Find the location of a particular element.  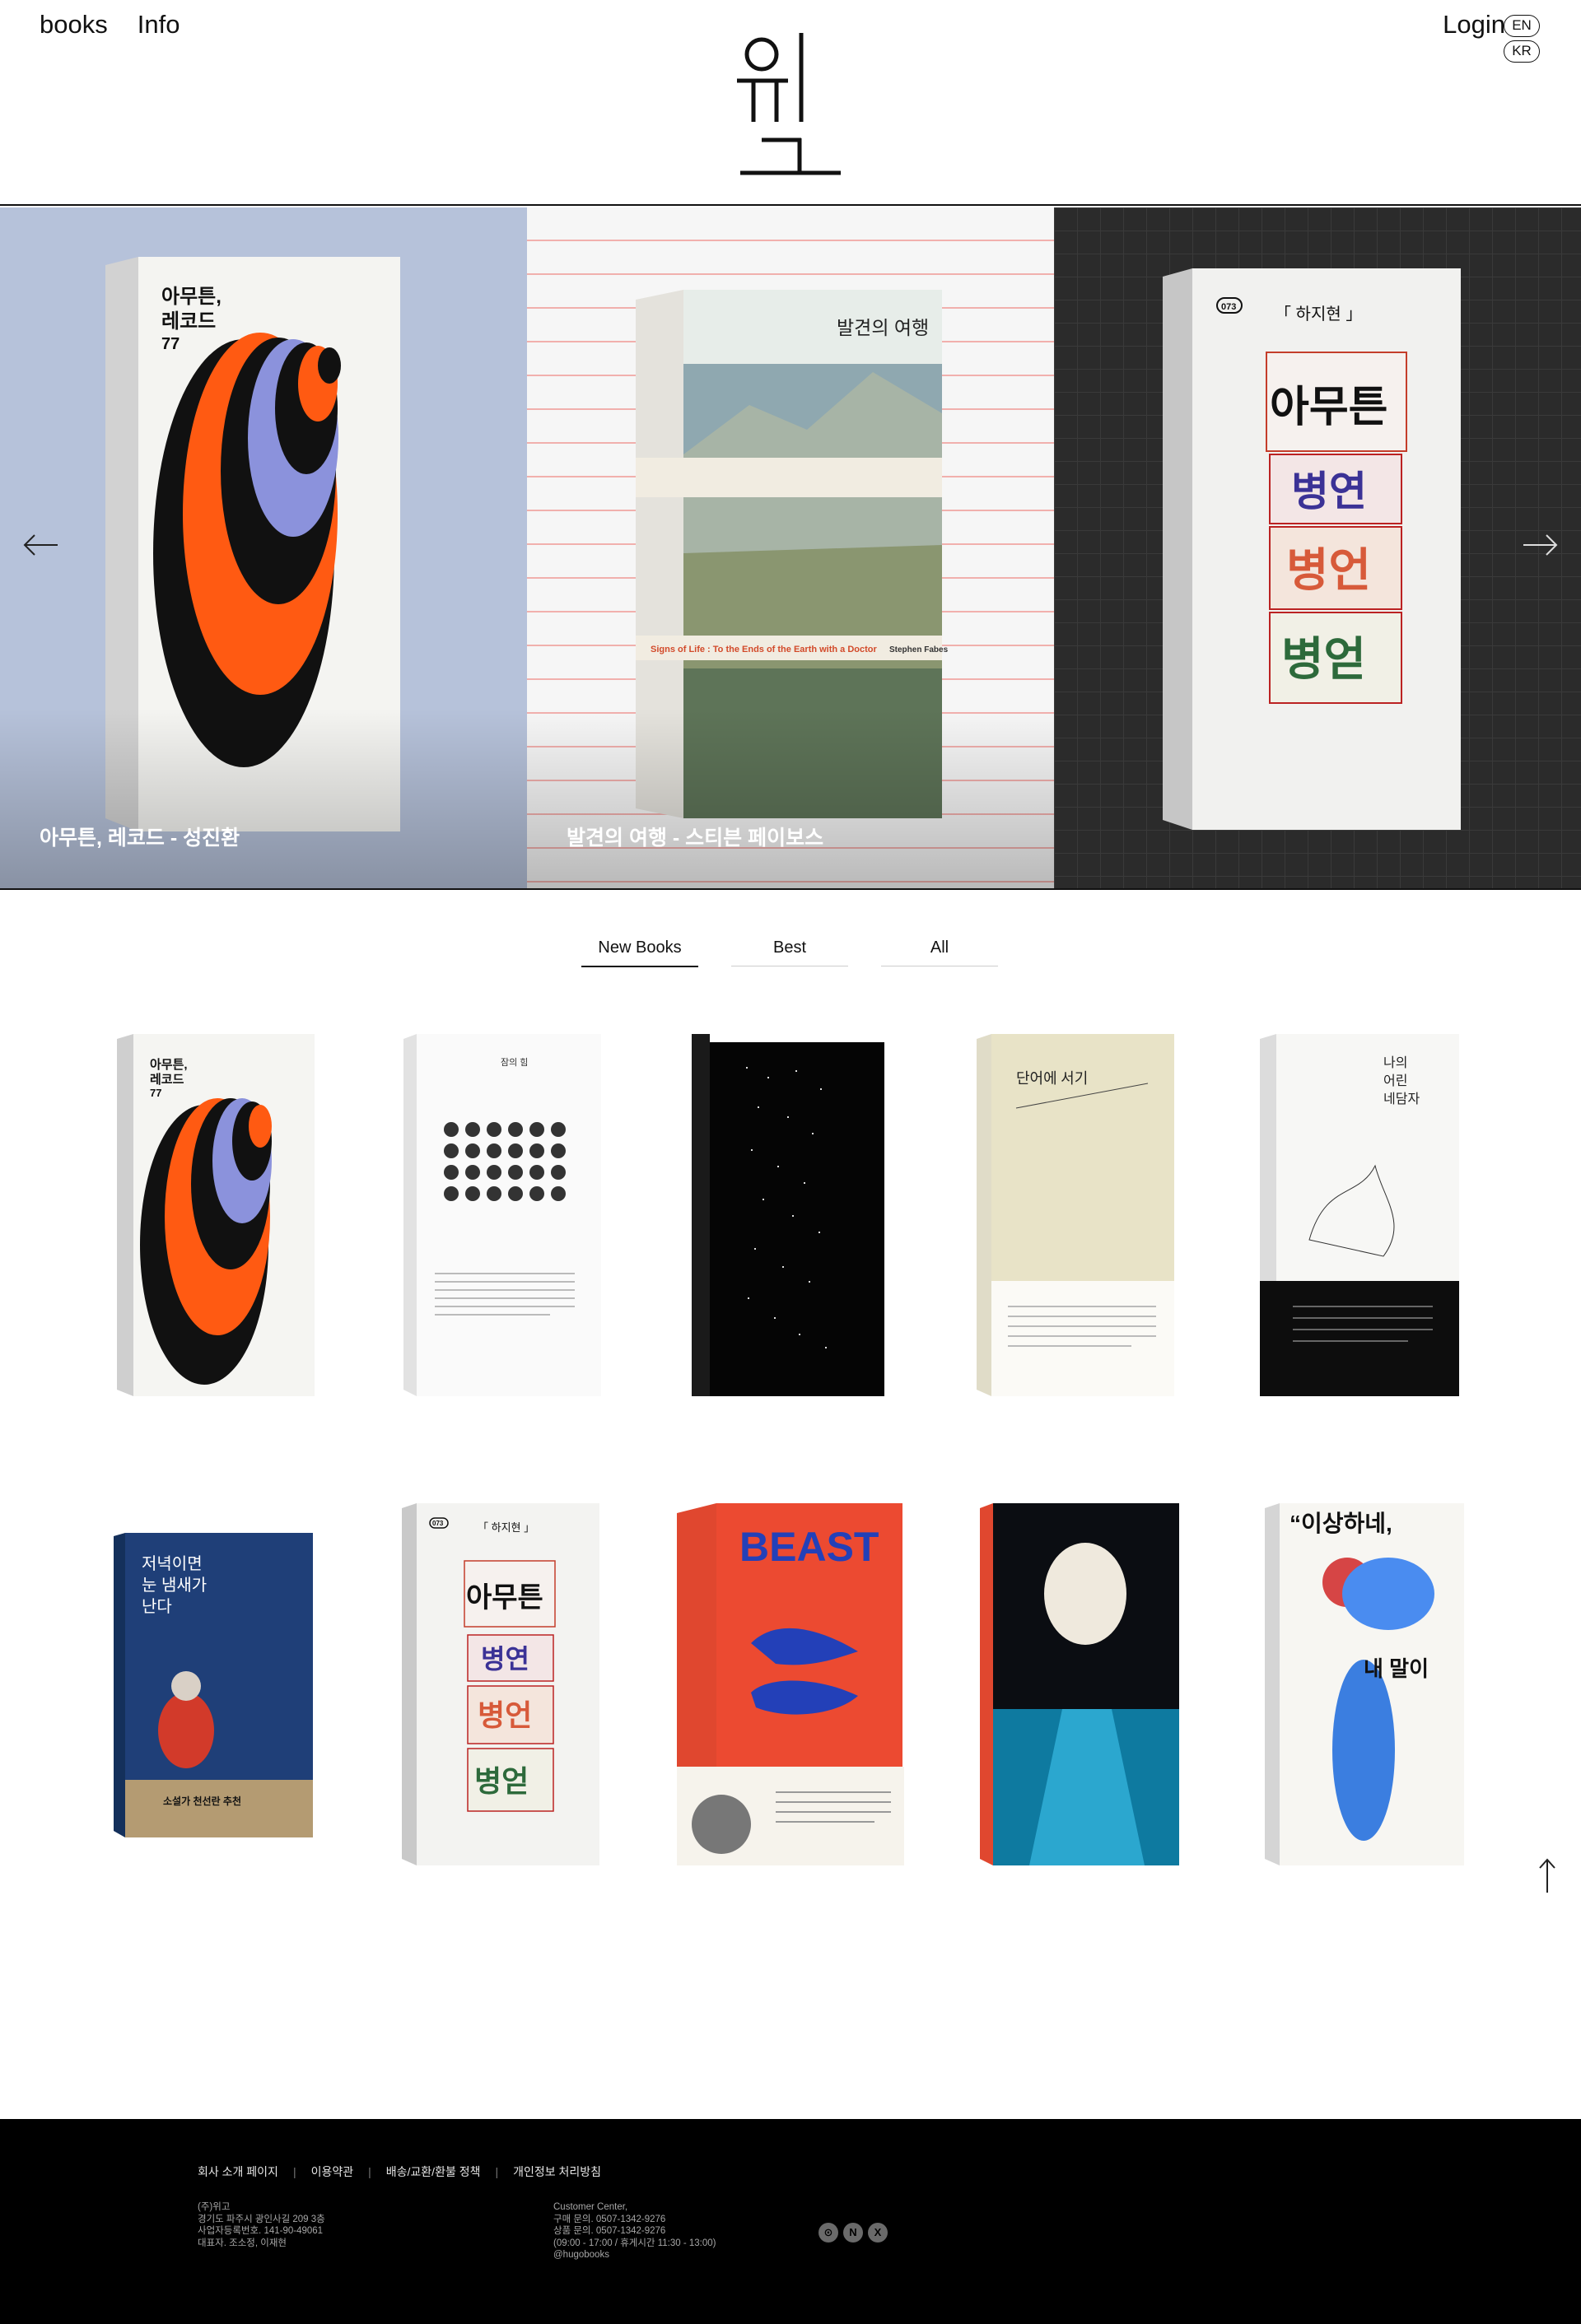

book-title: 단어에 서기 is located at coordinates (1052, 1078).